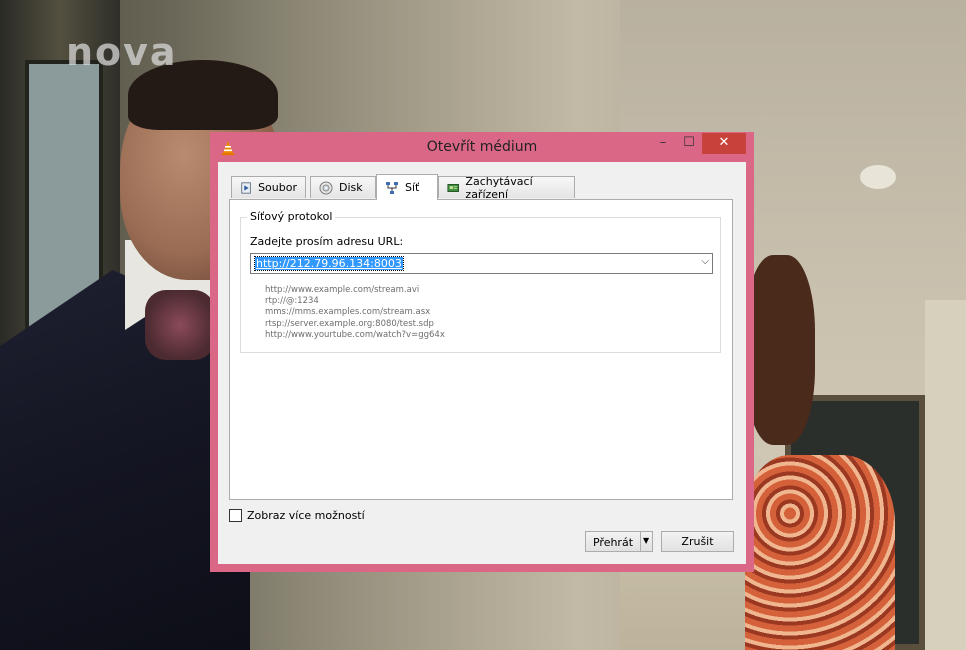 The image size is (966, 650). I want to click on play-button: Přehrát ▼, so click(619, 541).